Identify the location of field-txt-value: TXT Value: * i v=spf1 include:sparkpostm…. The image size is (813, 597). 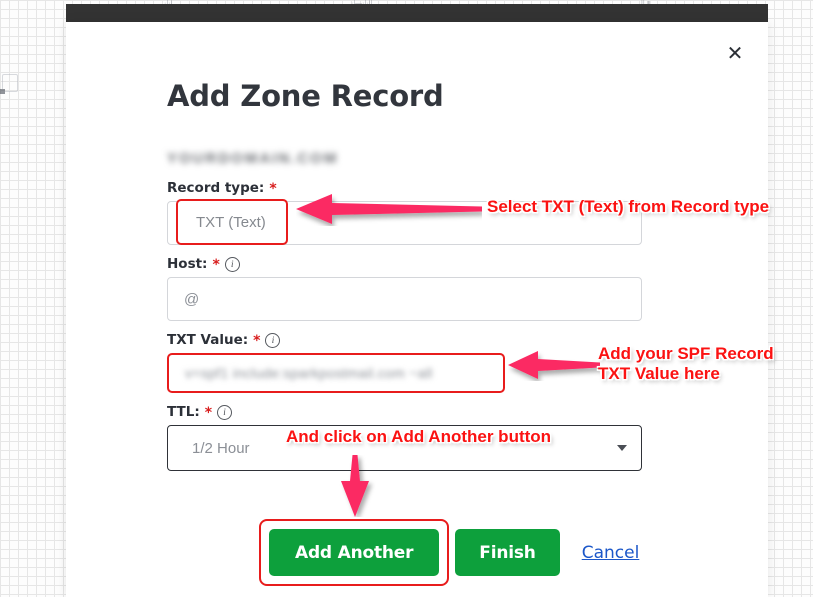
(404, 362).